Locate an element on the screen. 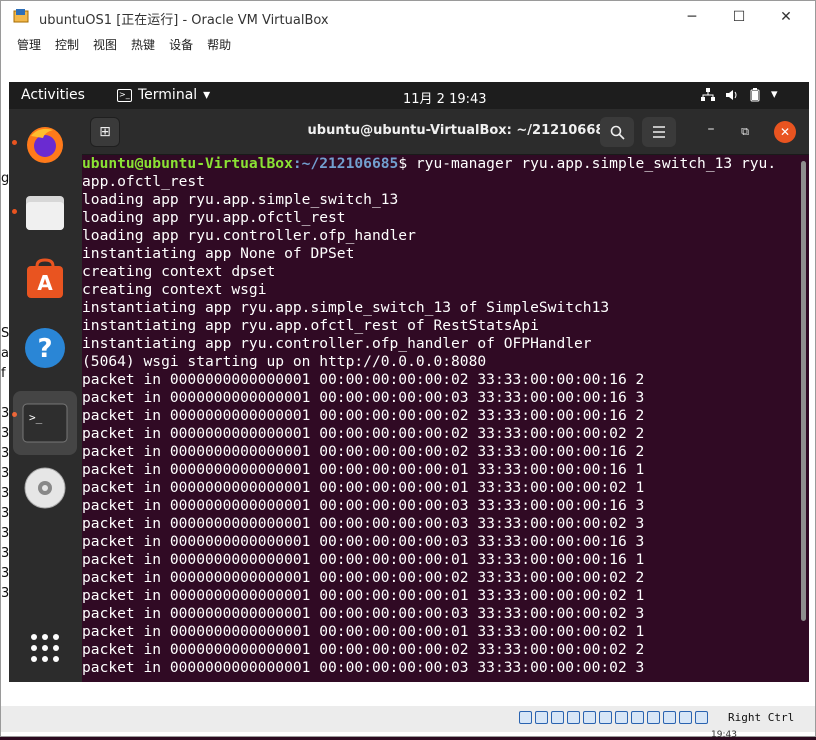 This screenshot has height=740, width=816. menu-devices: 设备 is located at coordinates (181, 44).